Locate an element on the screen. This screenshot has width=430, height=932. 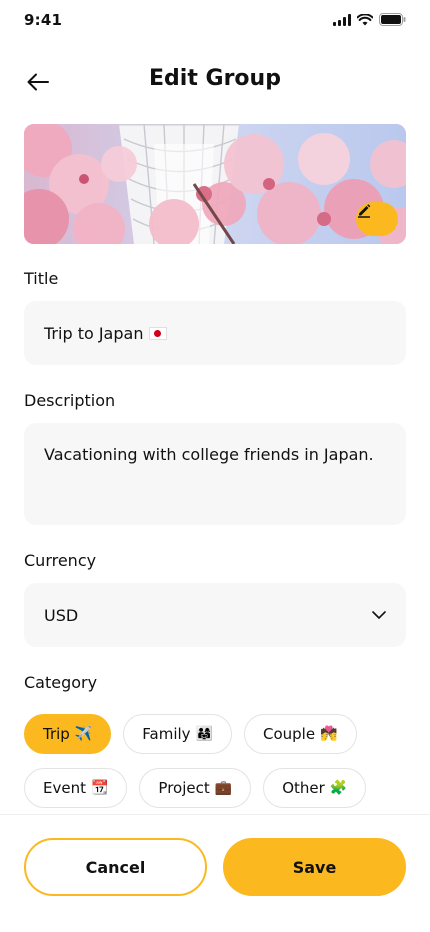
category-row-1: Trip ✈️ Family 👨‍👩‍👧 Couple 💏 is located at coordinates (190, 734).